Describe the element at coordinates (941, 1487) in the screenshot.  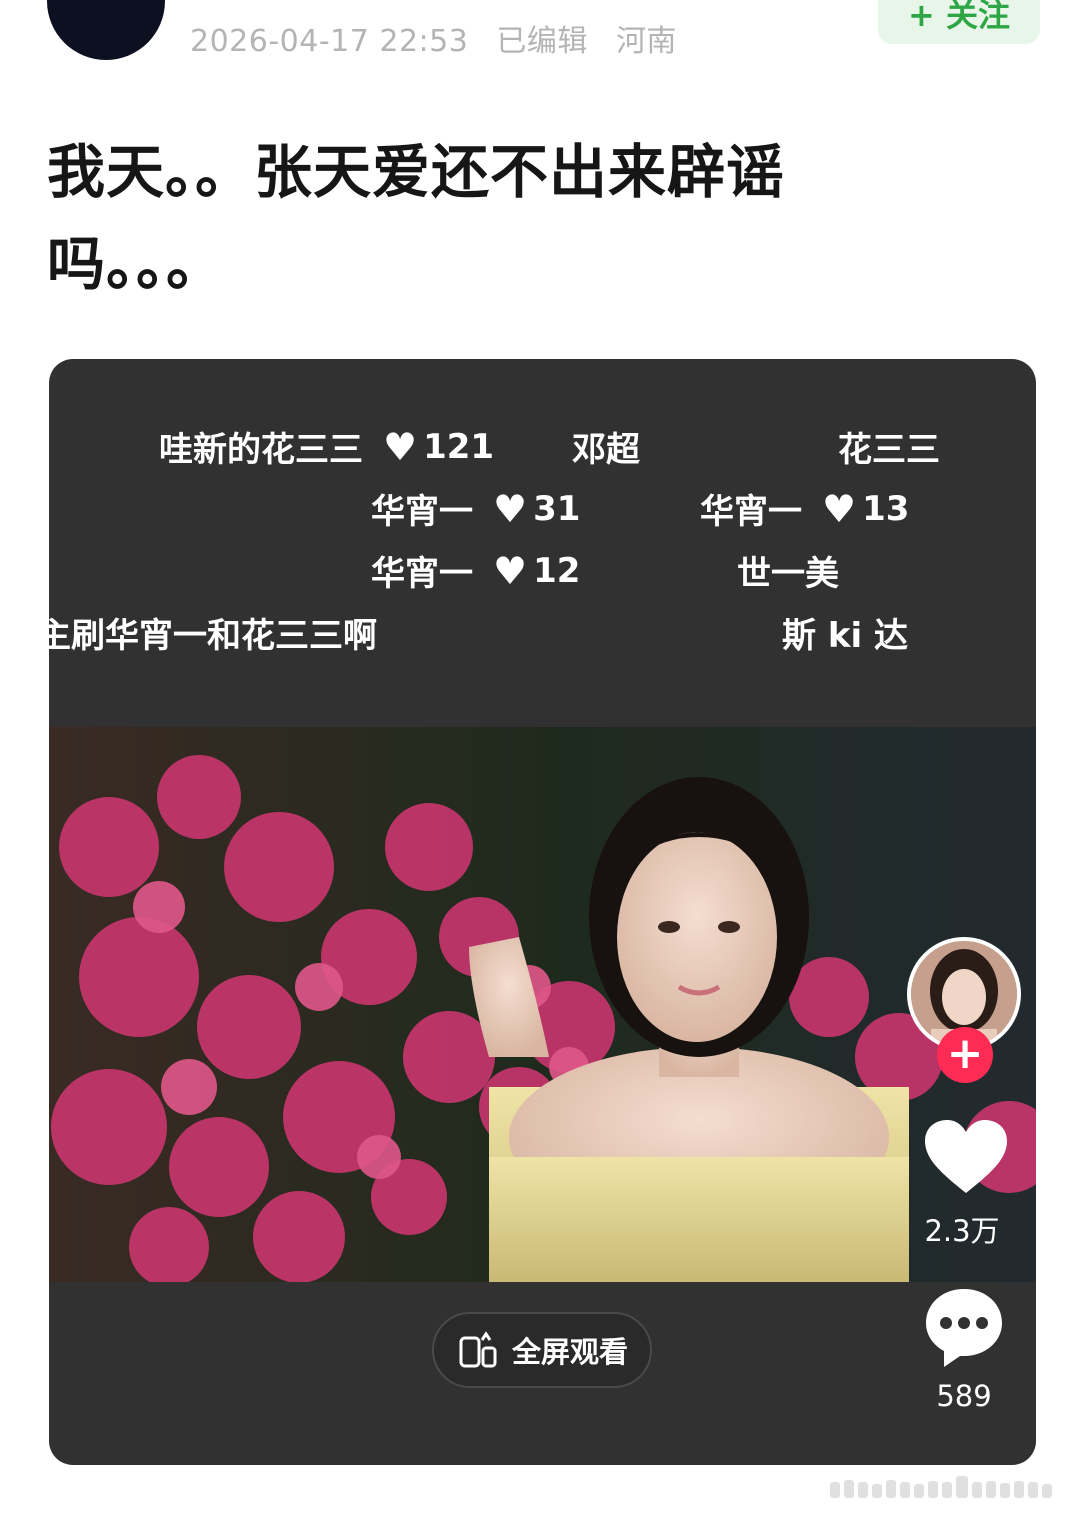
I see `watermark-logo` at that location.